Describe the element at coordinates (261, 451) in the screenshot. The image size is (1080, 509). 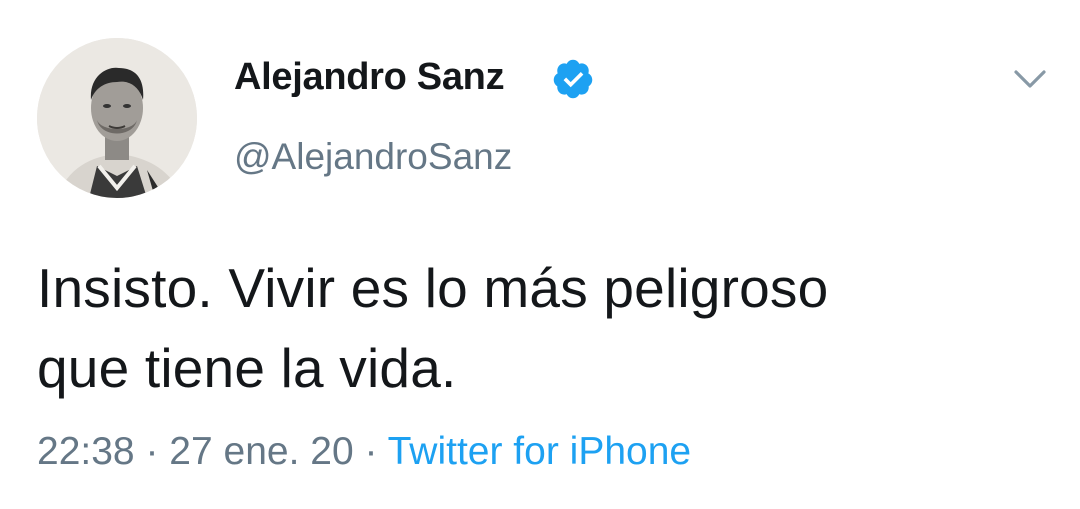
I see `tweet-date: 27 ene. 20` at that location.